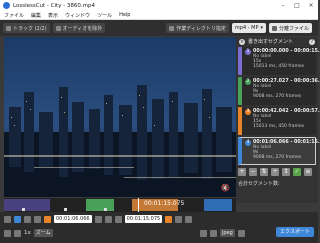  What do you see at coordinates (311, 5) in the screenshot?
I see `close-icon: ×` at bounding box center [311, 5].